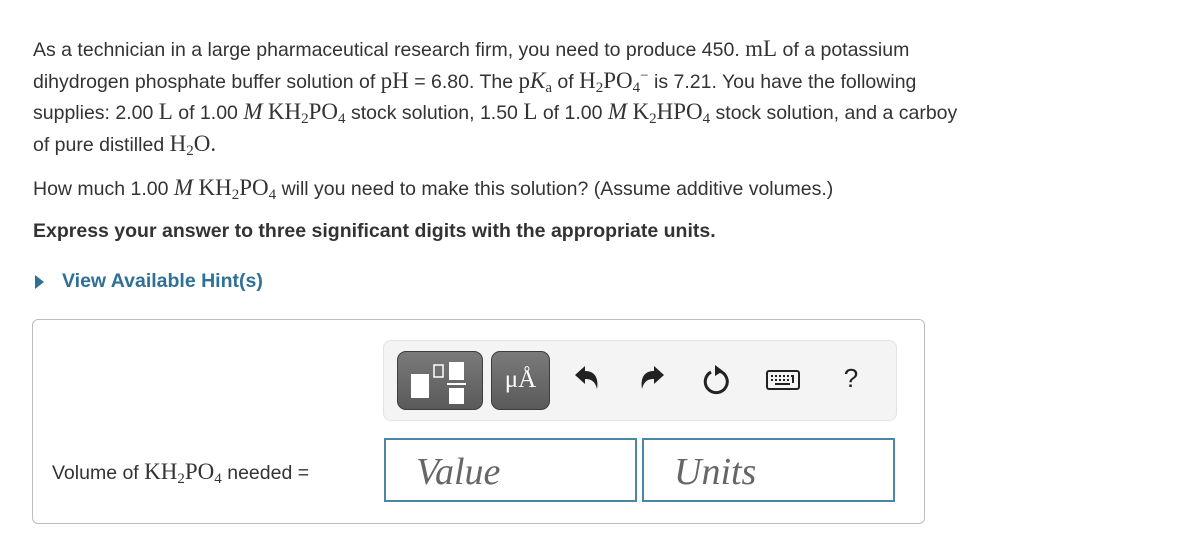  What do you see at coordinates (268, 473) in the screenshot?
I see `label-part: needed =` at bounding box center [268, 473].